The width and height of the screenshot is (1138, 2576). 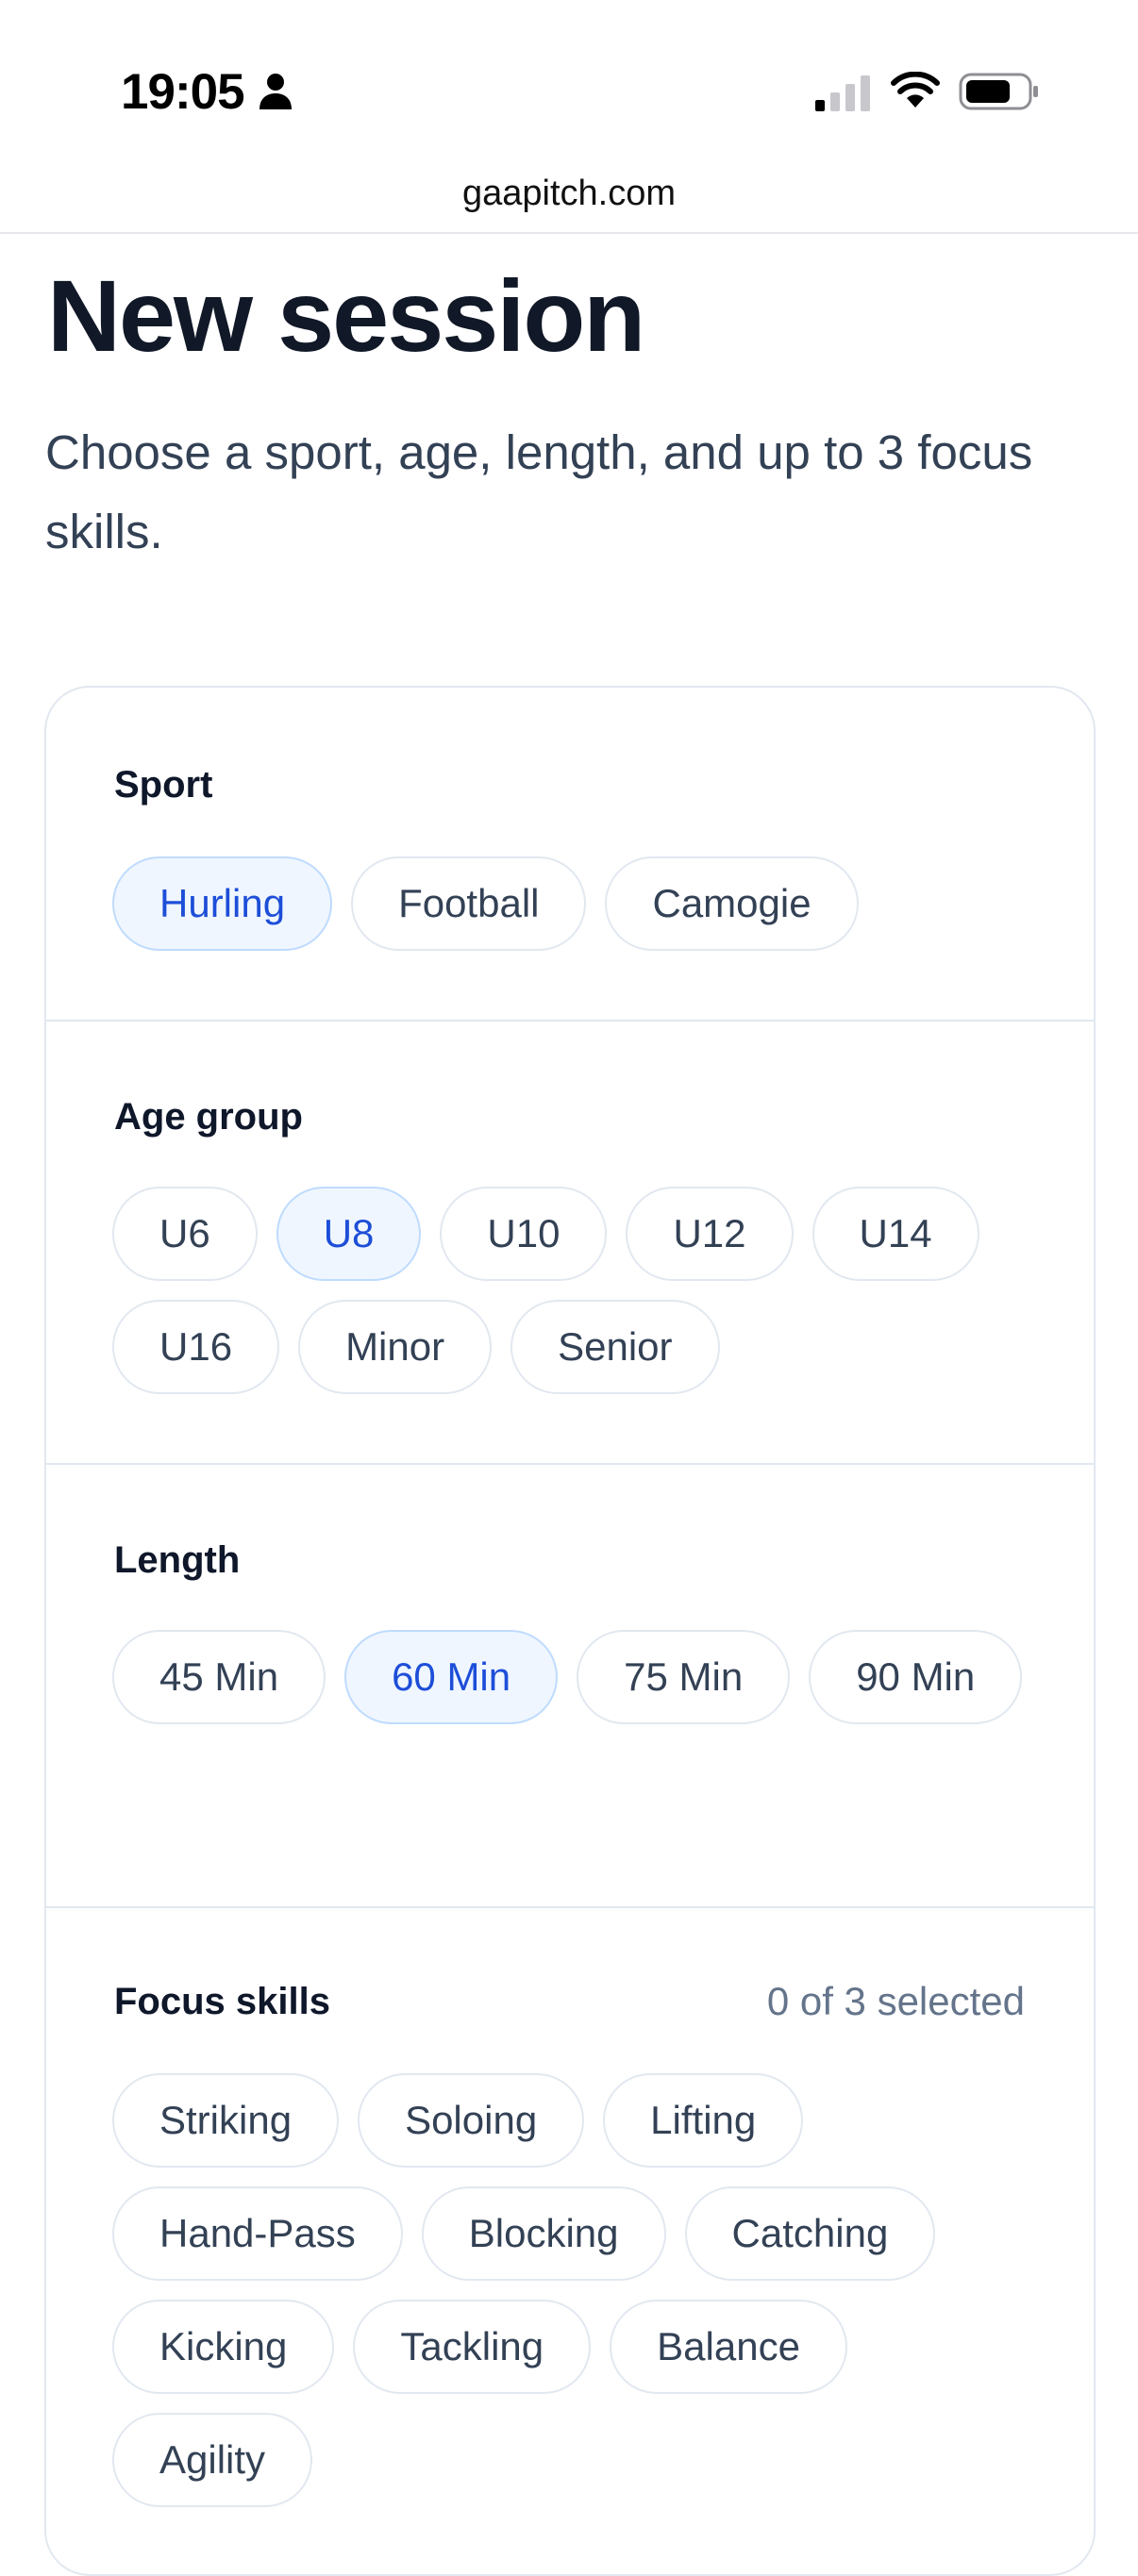 I want to click on focus-skills-chip-hand-pass: Hand-Pass, so click(x=257, y=2233).